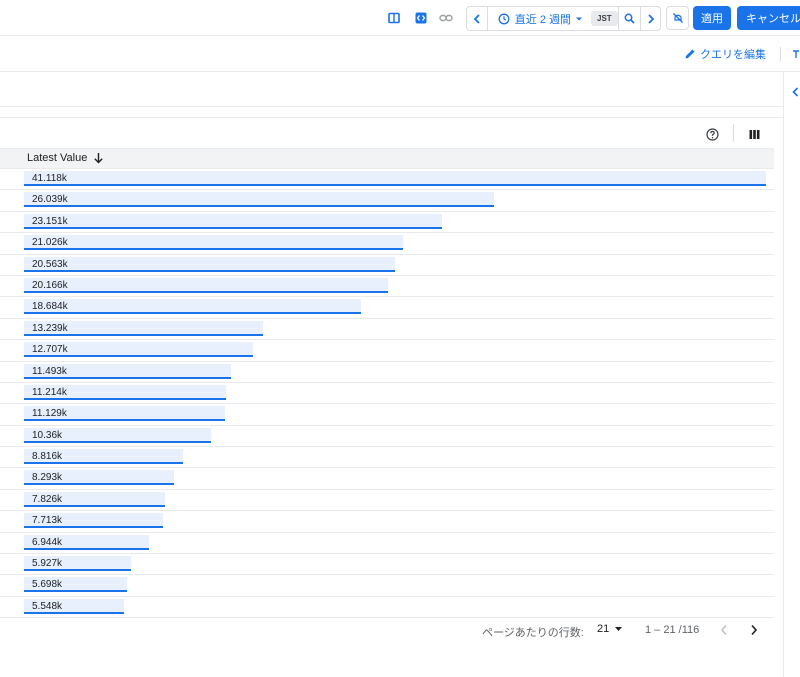 The height and width of the screenshot is (677, 800). I want to click on table-row: 10.36k, so click(387, 437).